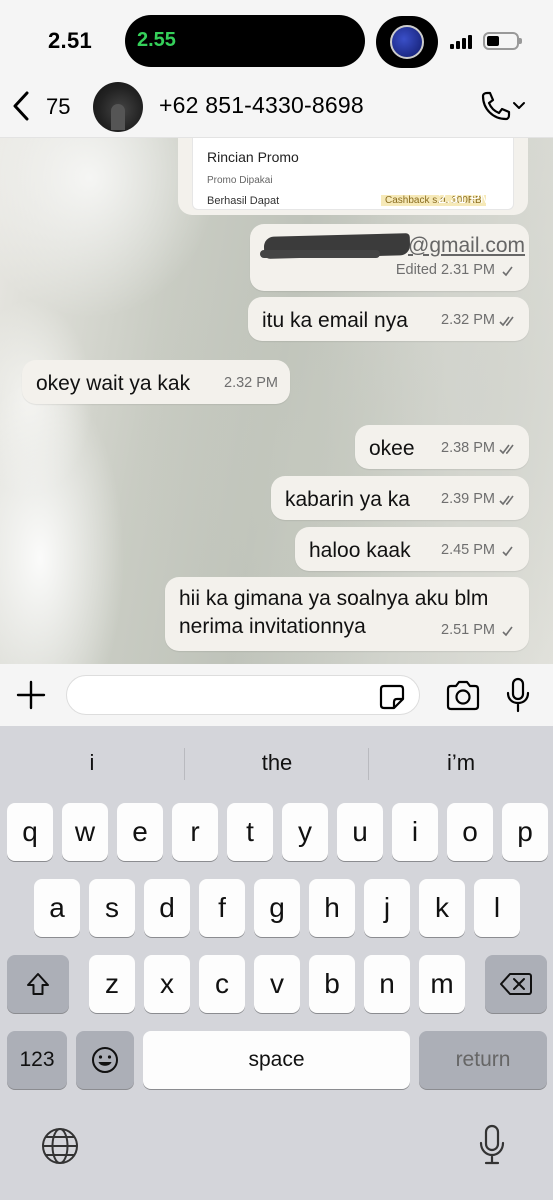 This screenshot has height=1200, width=553. Describe the element at coordinates (518, 695) in the screenshot. I see `microphone-icon` at that location.